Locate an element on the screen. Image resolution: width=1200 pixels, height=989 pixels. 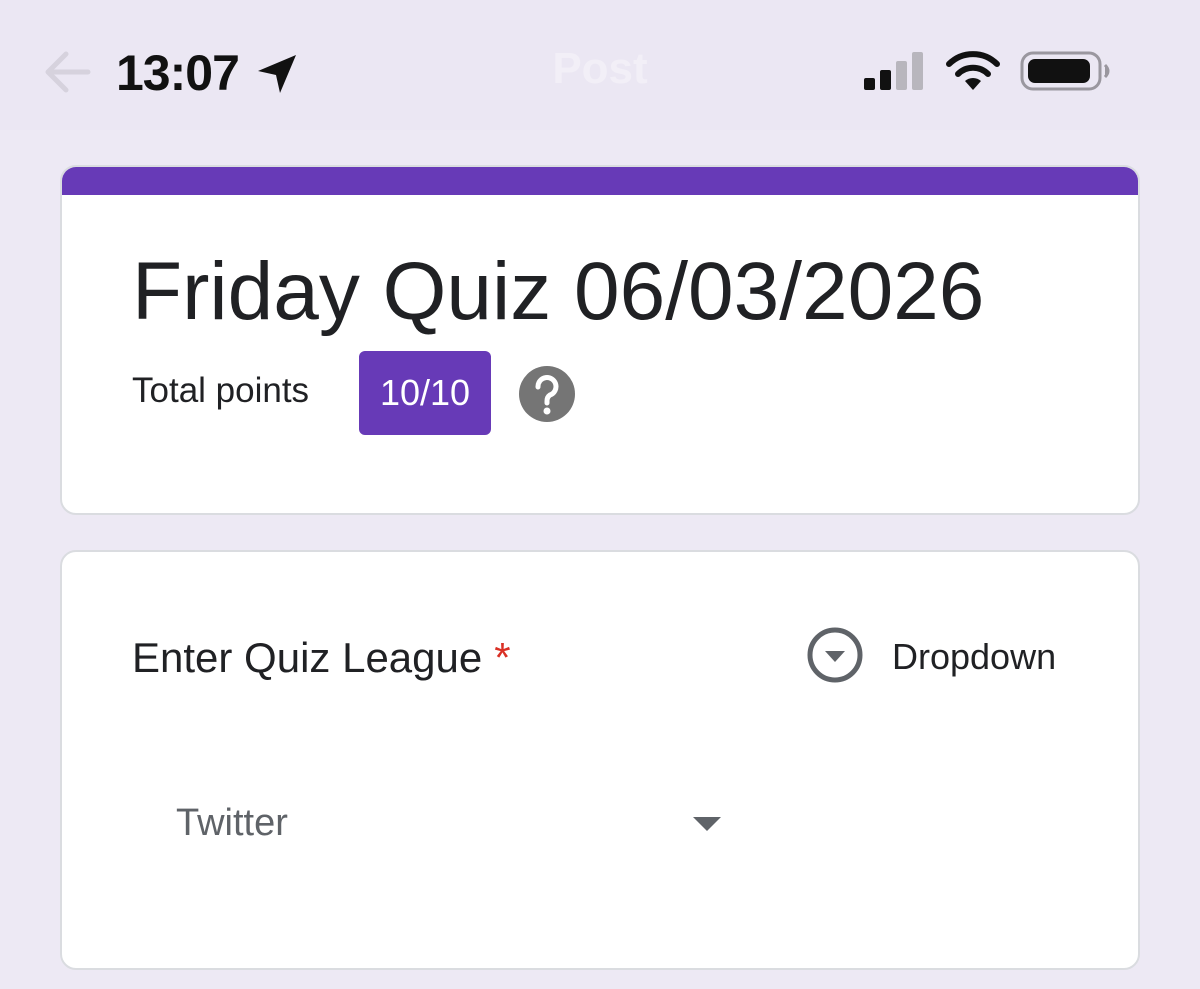
selected-value: Twitter is located at coordinates (232, 823).